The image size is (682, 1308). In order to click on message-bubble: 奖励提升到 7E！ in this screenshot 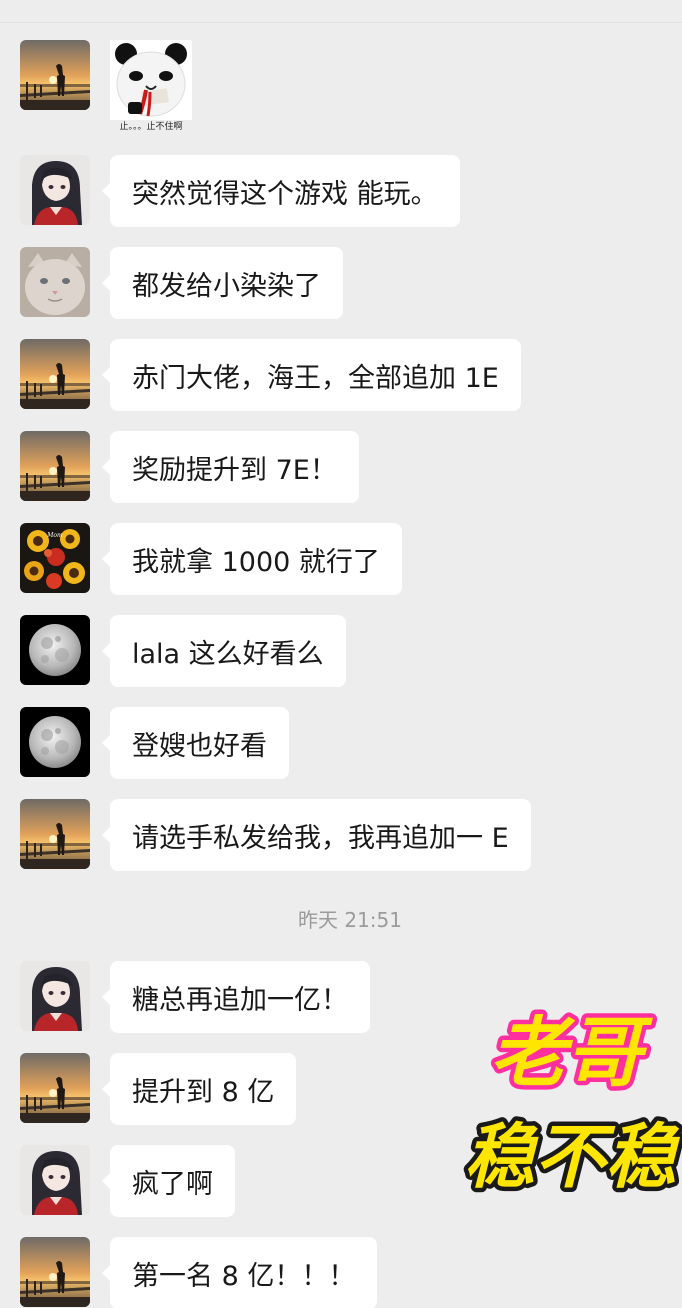, I will do `click(230, 467)`.